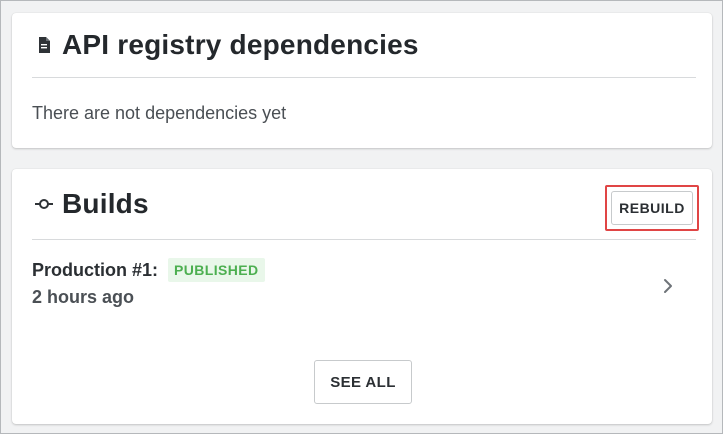  Describe the element at coordinates (240, 44) in the screenshot. I see `dependencies-title: API registry dependencies` at that location.